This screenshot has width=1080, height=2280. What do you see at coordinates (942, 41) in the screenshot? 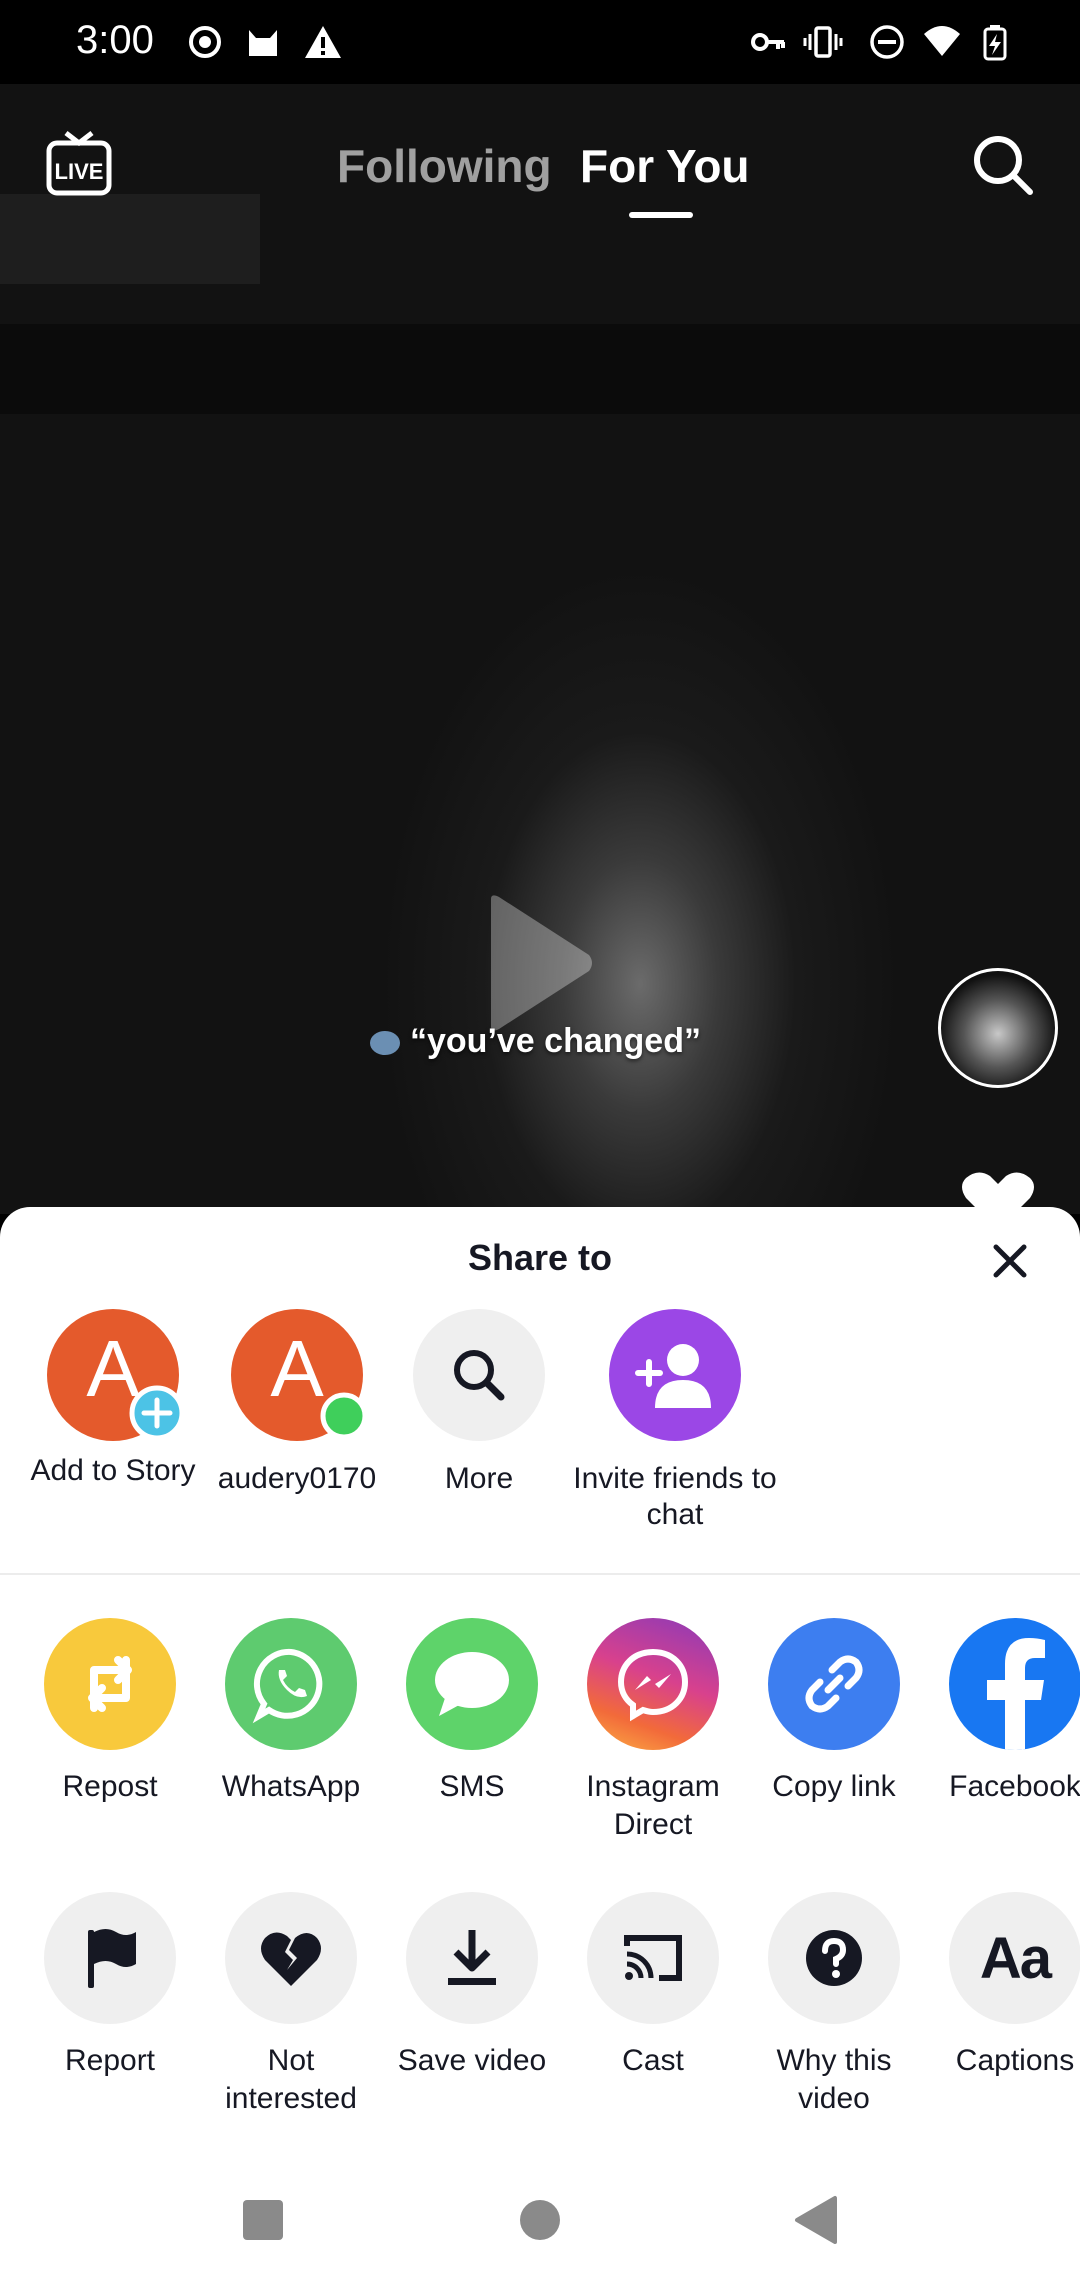
I see `wifi-icon` at bounding box center [942, 41].